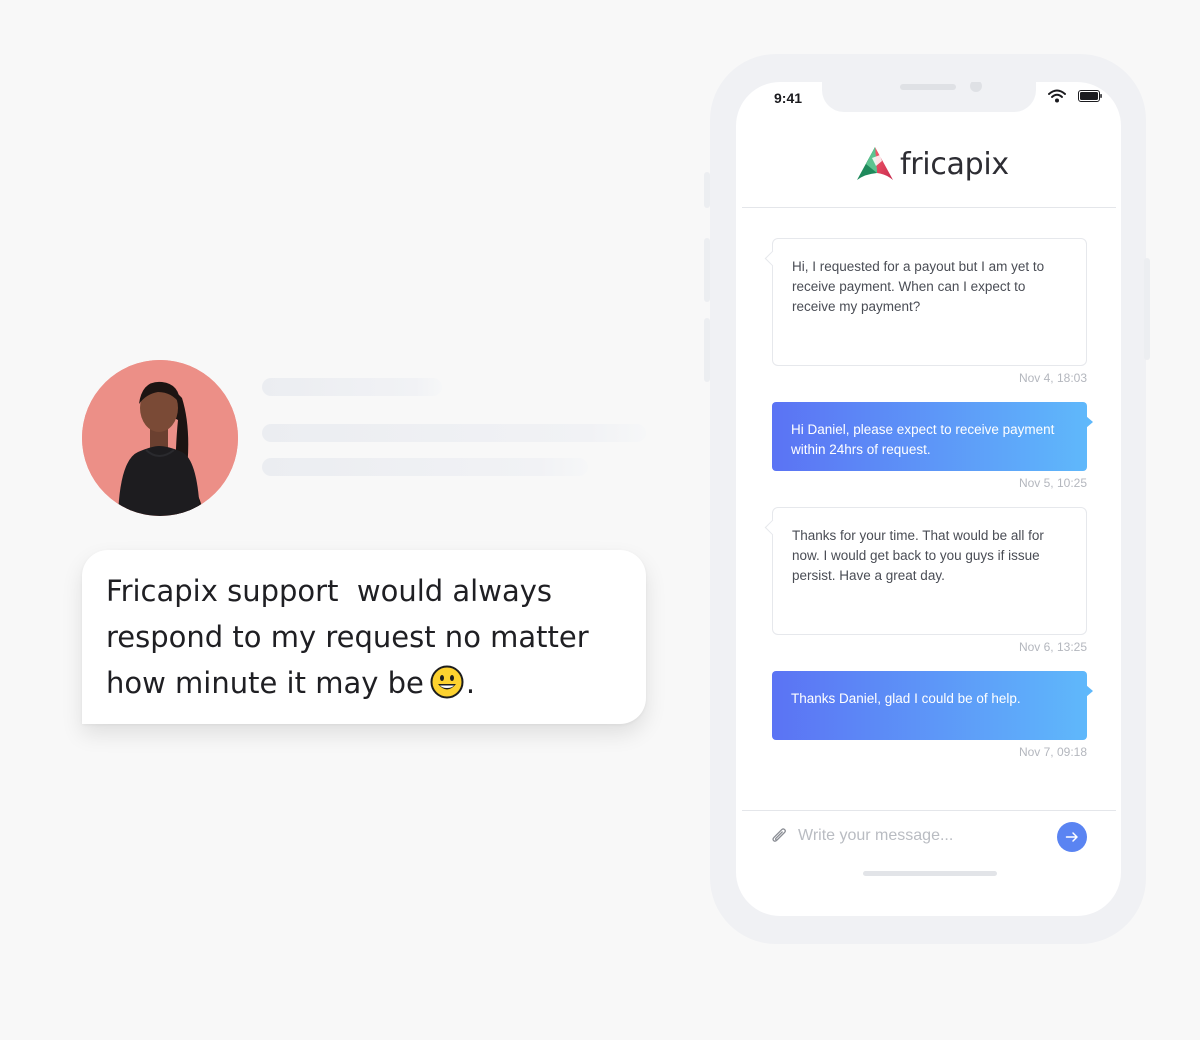 Image resolution: width=1200 pixels, height=1040 pixels. I want to click on status-time: 9:41, so click(788, 98).